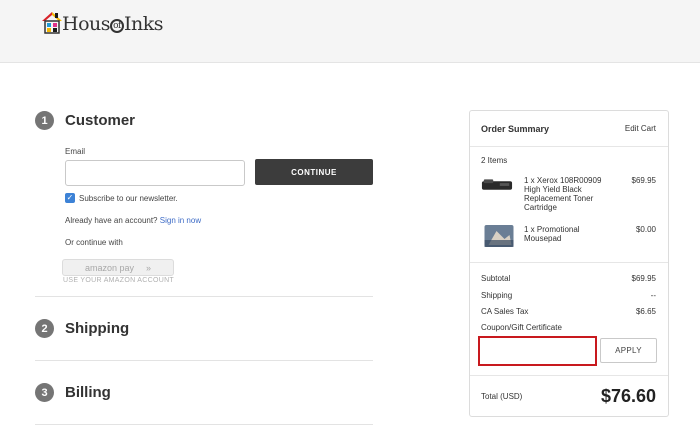 Image resolution: width=700 pixels, height=437 pixels. What do you see at coordinates (88, 392) in the screenshot?
I see `step-title: Billing` at bounding box center [88, 392].